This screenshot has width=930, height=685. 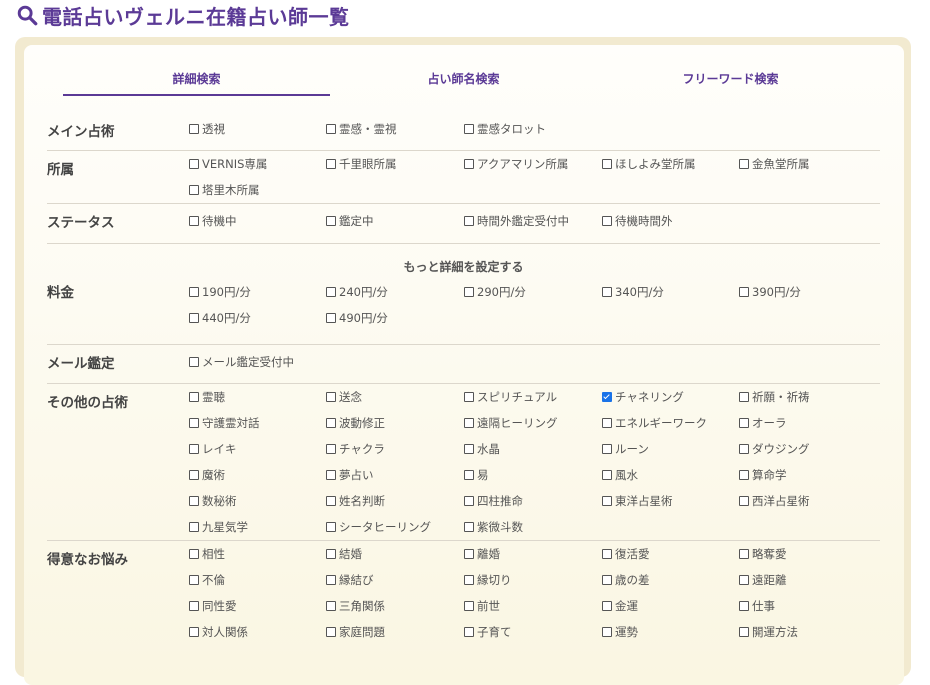 What do you see at coordinates (213, 501) in the screenshot?
I see `filter-option: 数秘術` at bounding box center [213, 501].